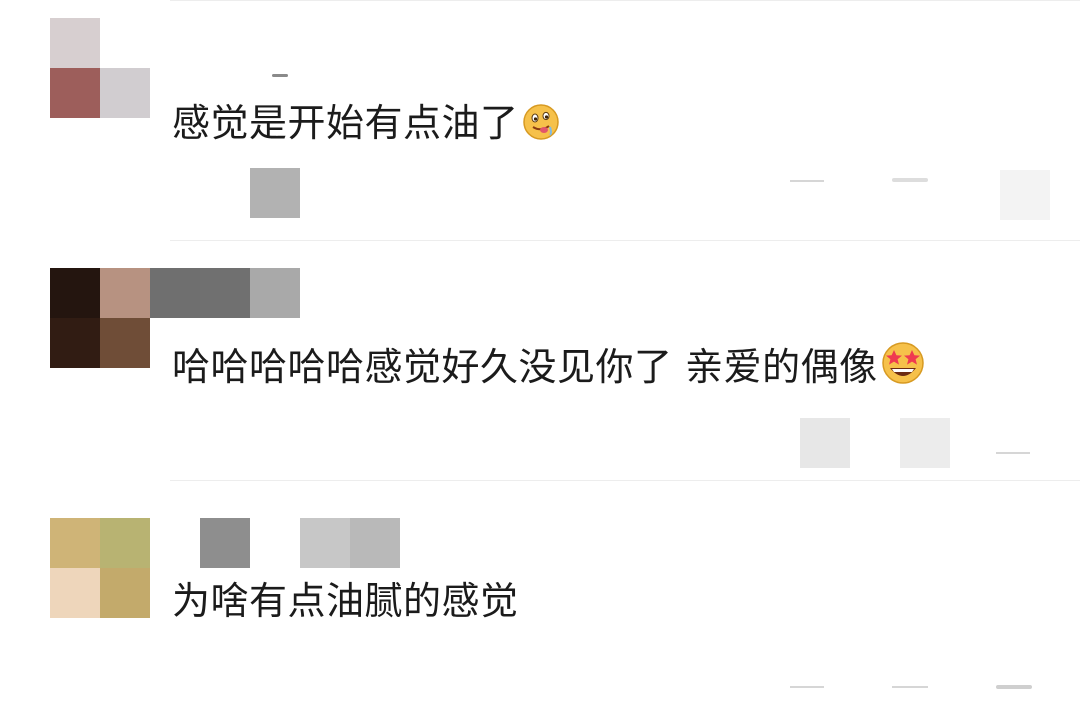 The image size is (1080, 718). I want to click on username-placeholder, so click(280, 75).